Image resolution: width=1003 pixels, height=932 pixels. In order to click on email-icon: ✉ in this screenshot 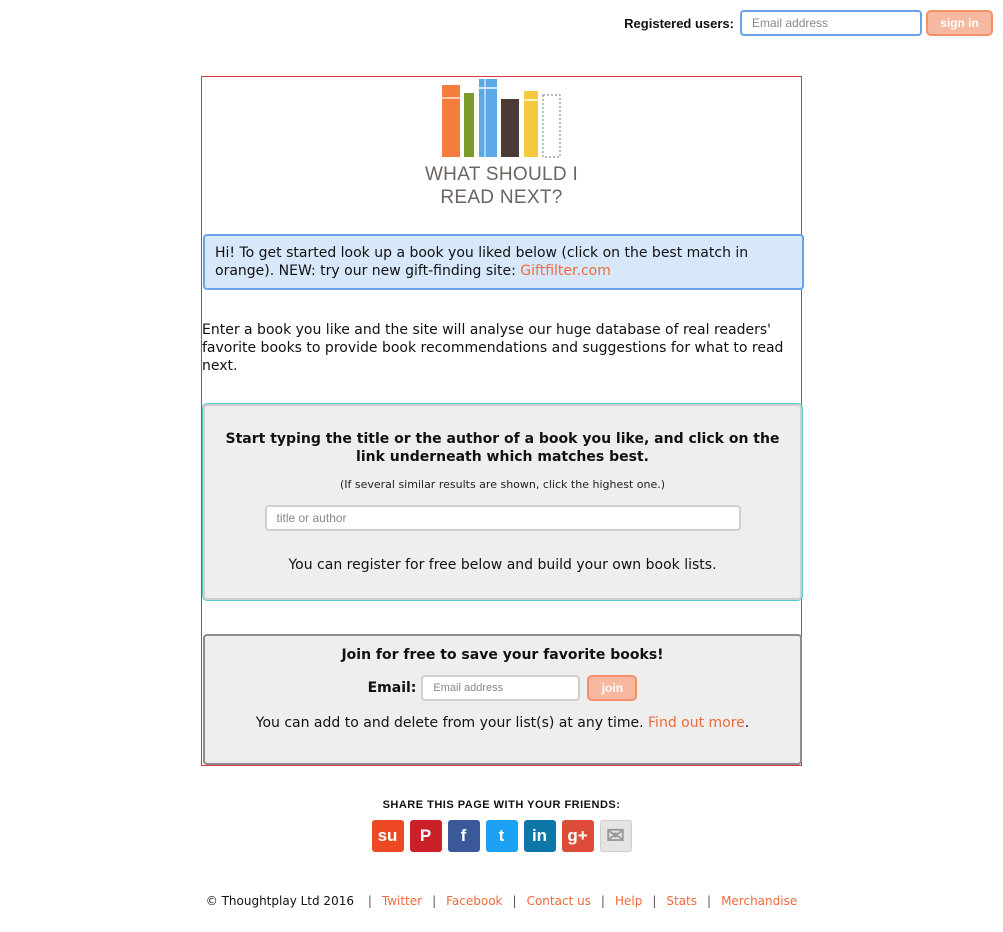, I will do `click(615, 836)`.